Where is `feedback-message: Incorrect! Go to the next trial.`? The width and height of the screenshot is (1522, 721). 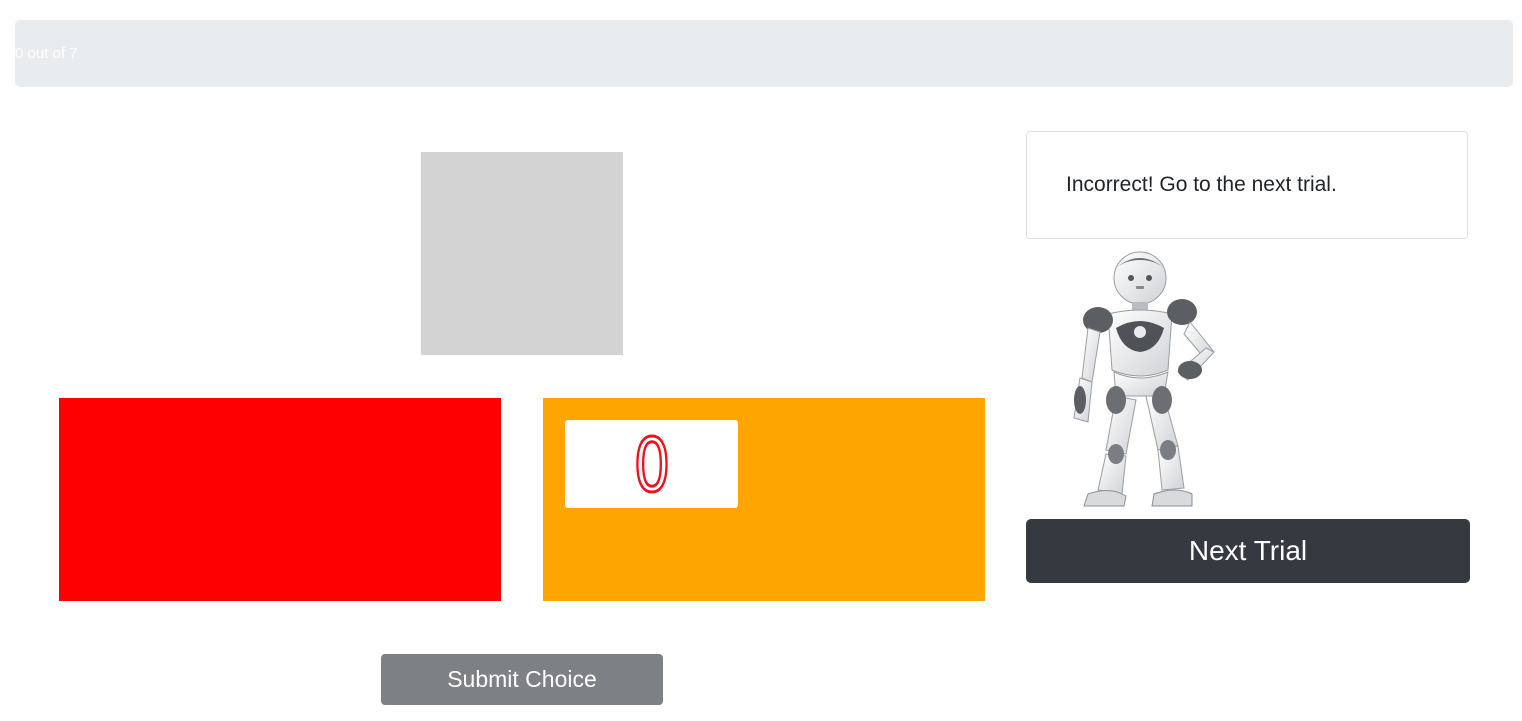
feedback-message: Incorrect! Go to the next trial. is located at coordinates (1201, 184).